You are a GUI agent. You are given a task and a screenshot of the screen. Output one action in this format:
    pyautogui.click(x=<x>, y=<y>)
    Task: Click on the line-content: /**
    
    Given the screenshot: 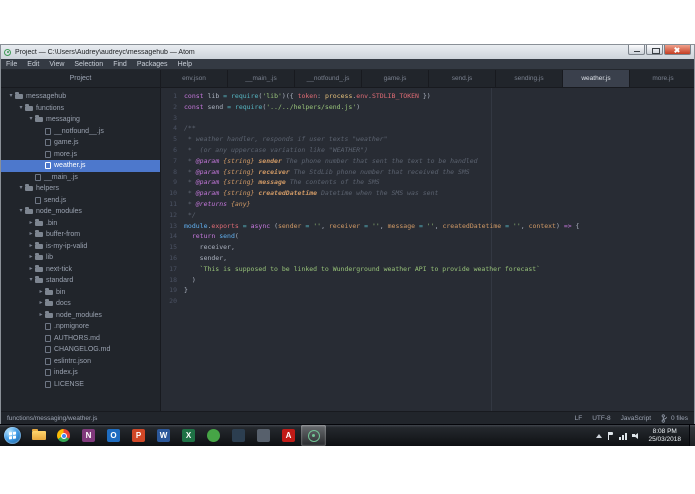 What is the action you would take?
    pyautogui.click(x=190, y=128)
    